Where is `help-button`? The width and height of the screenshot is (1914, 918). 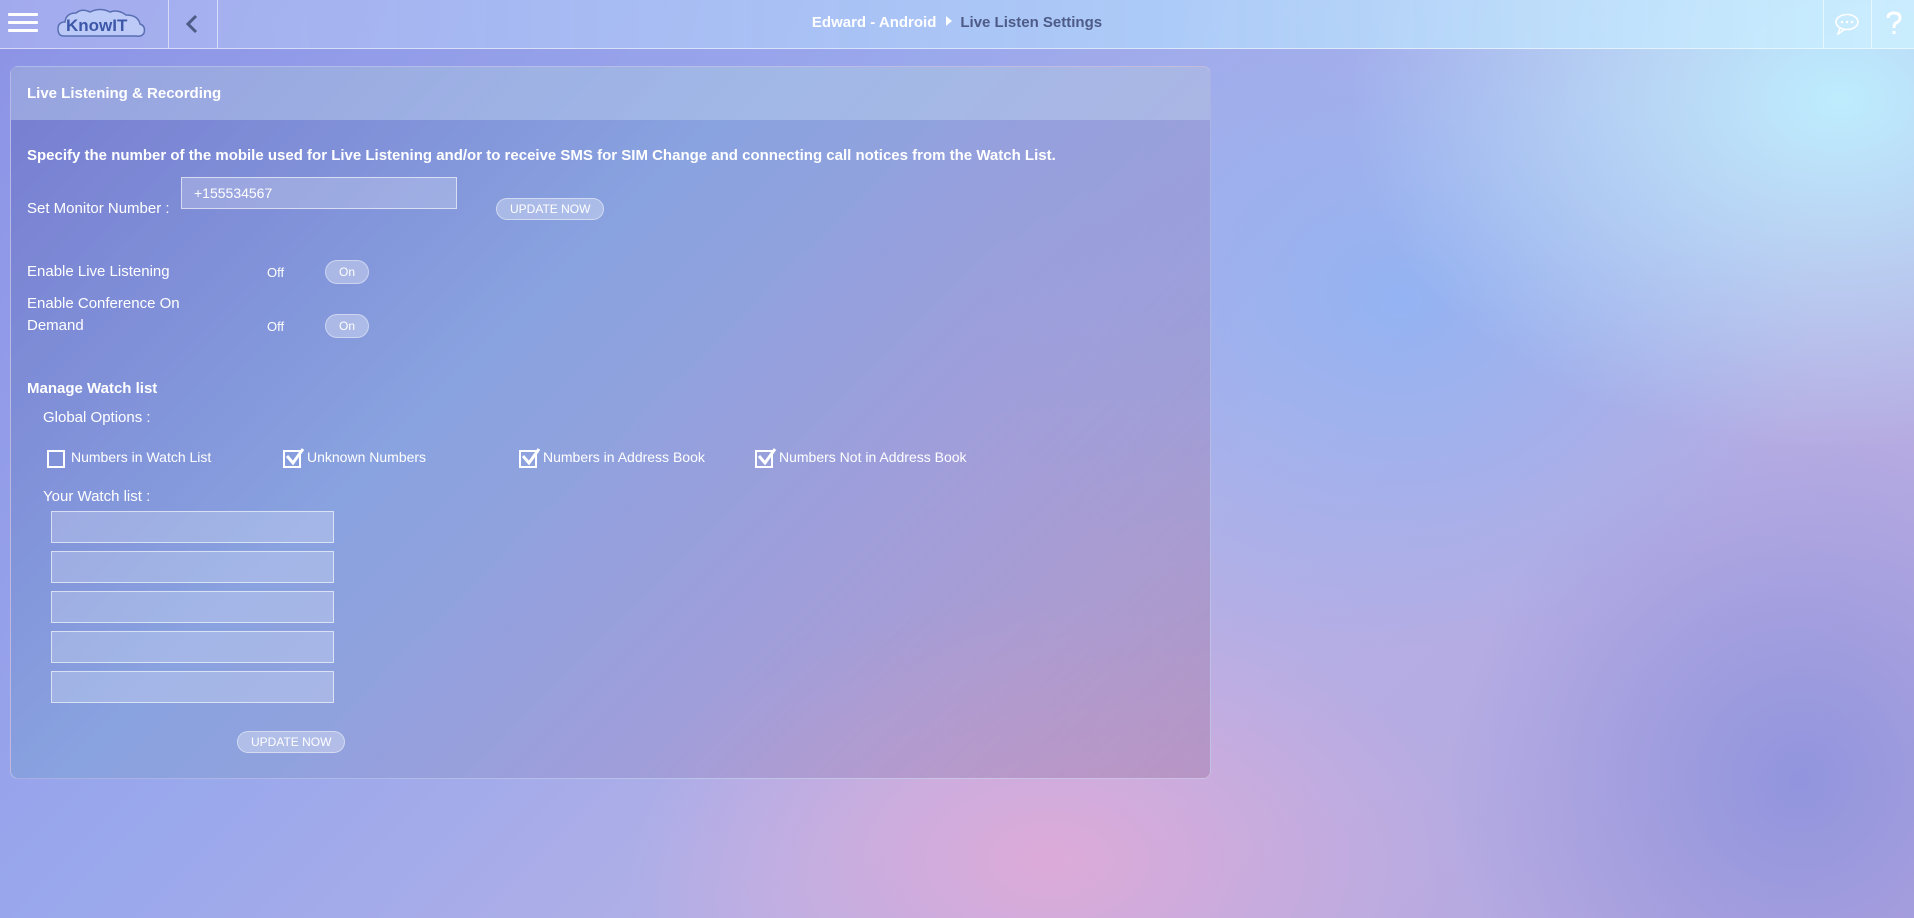 help-button is located at coordinates (1893, 24).